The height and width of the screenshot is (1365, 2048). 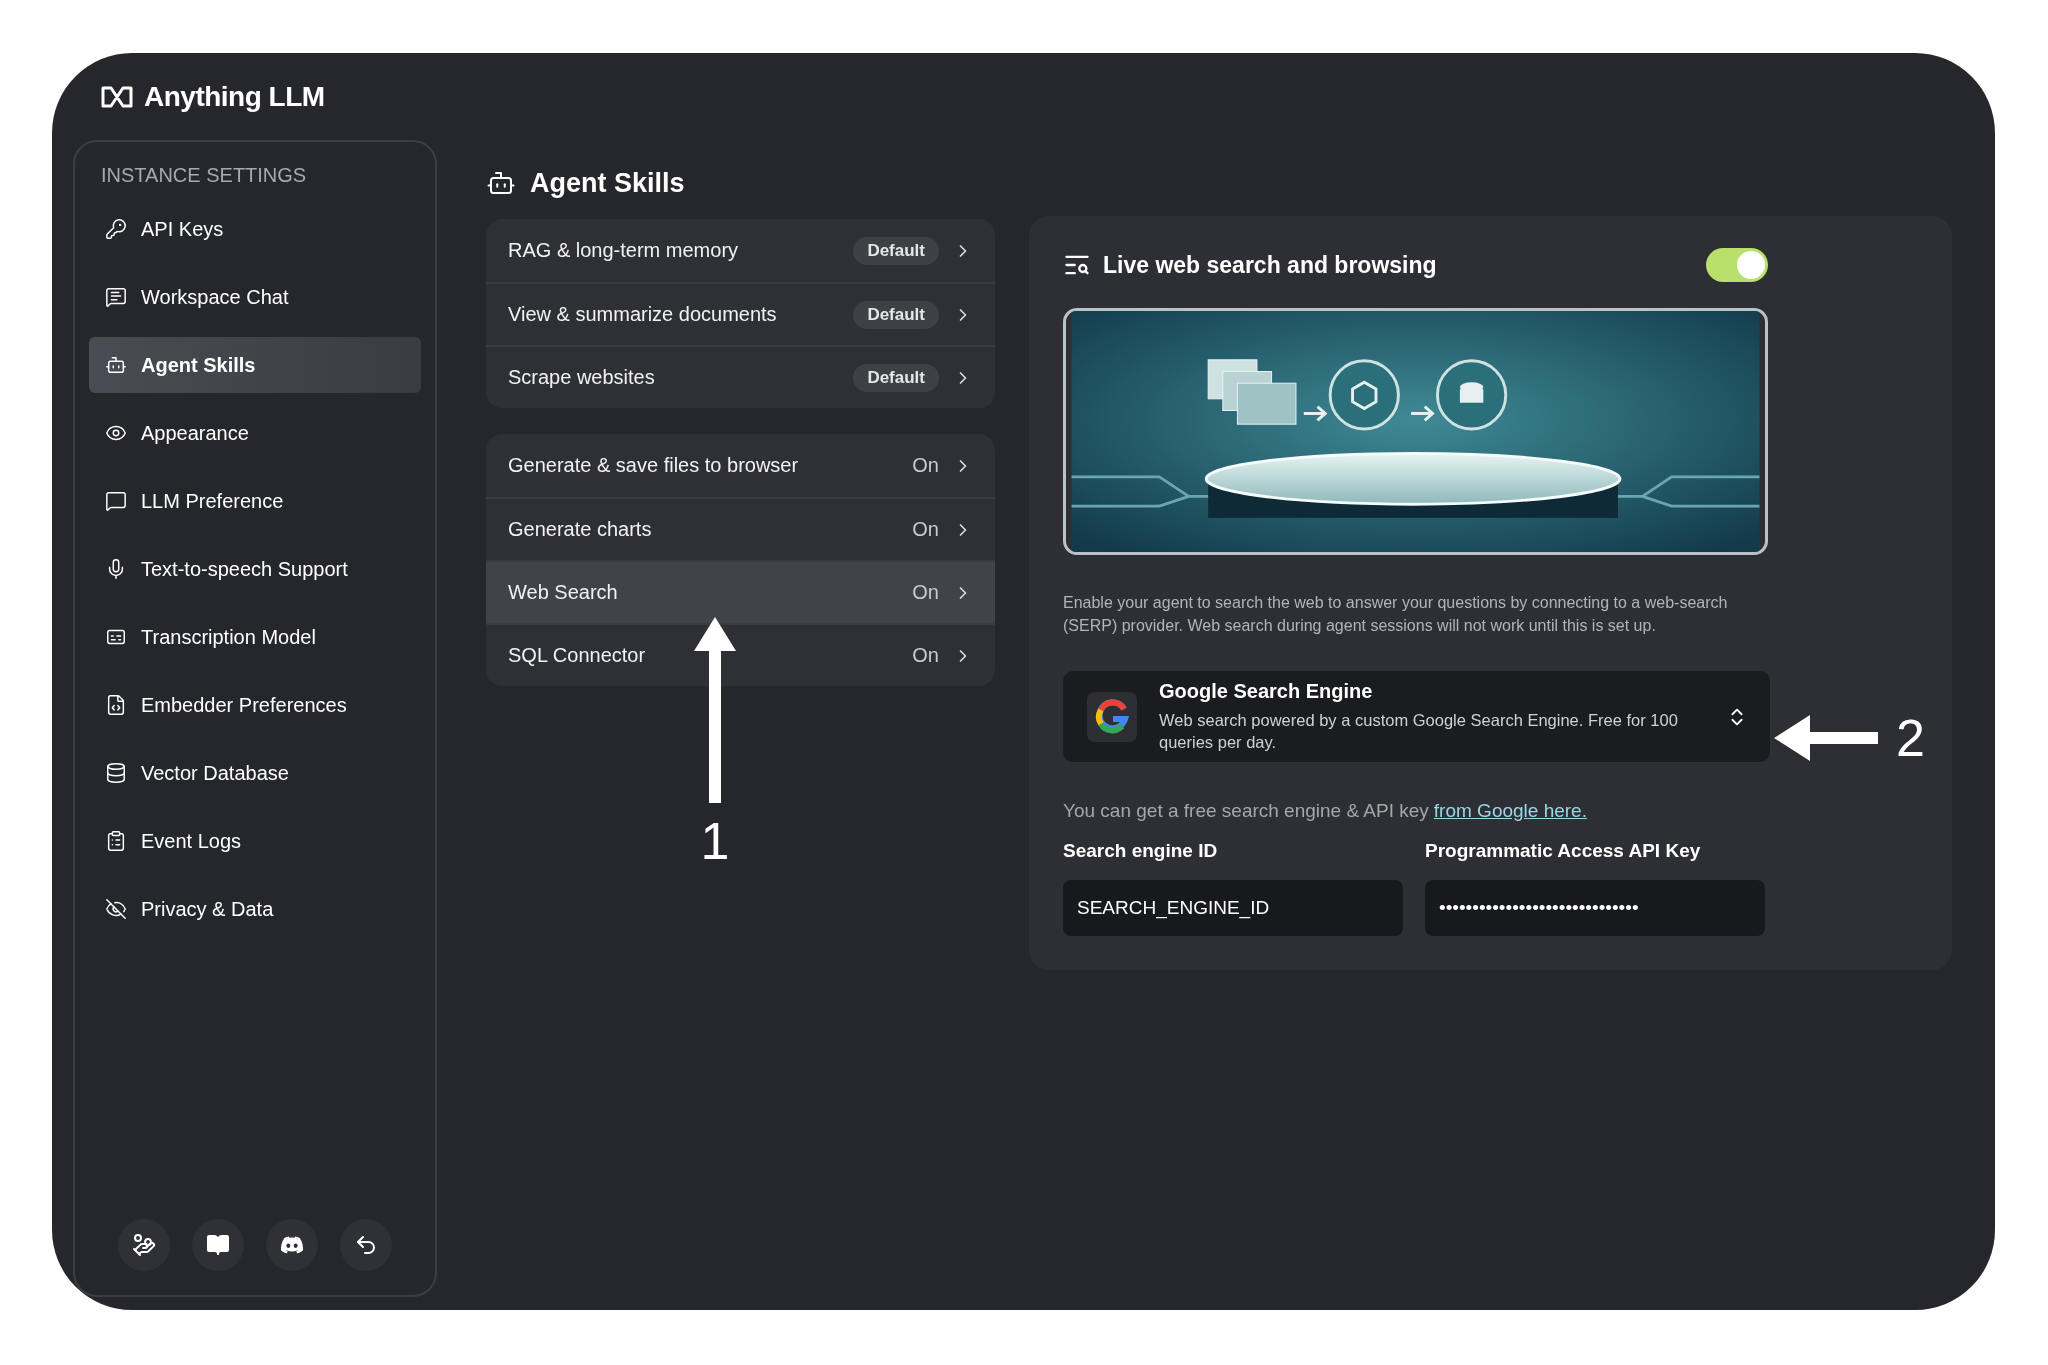 What do you see at coordinates (577, 655) in the screenshot?
I see `skill-name: SQL Connector` at bounding box center [577, 655].